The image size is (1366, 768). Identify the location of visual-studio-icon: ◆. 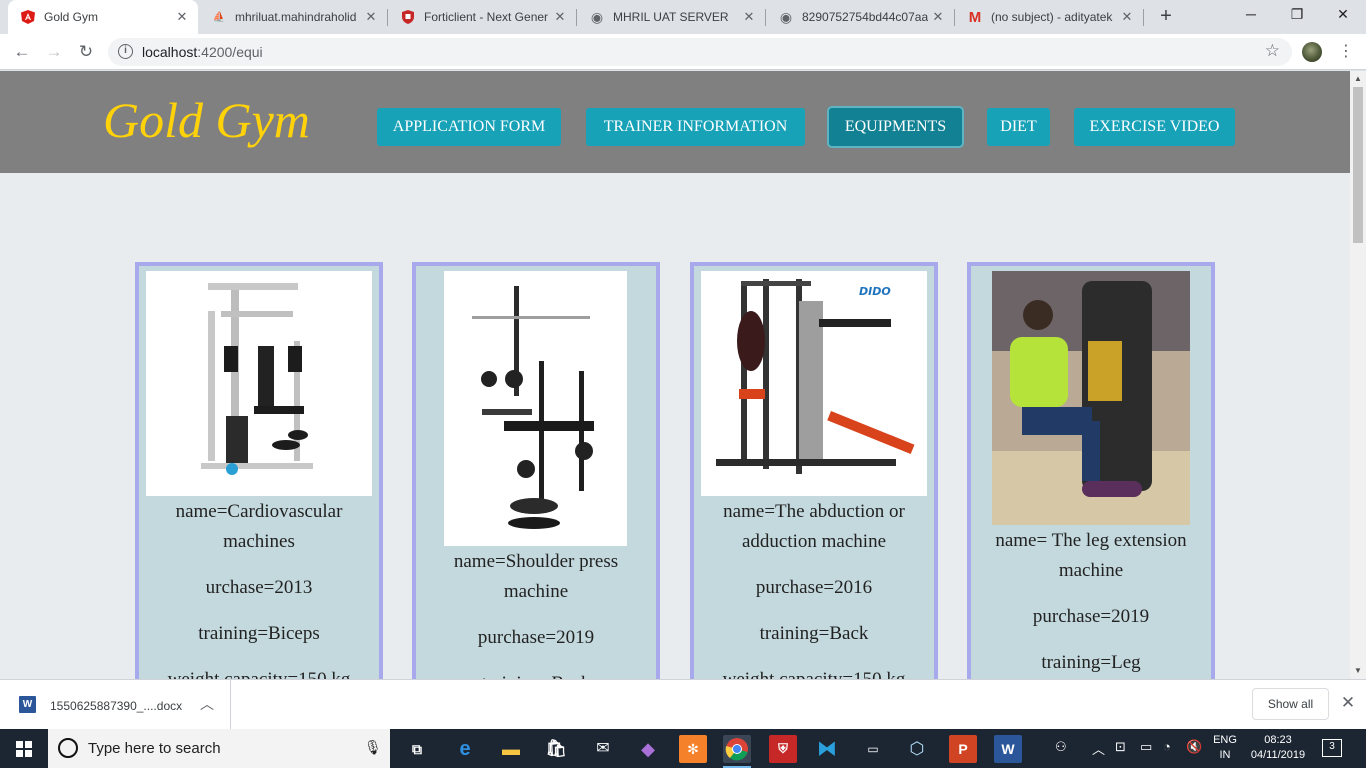
(648, 749).